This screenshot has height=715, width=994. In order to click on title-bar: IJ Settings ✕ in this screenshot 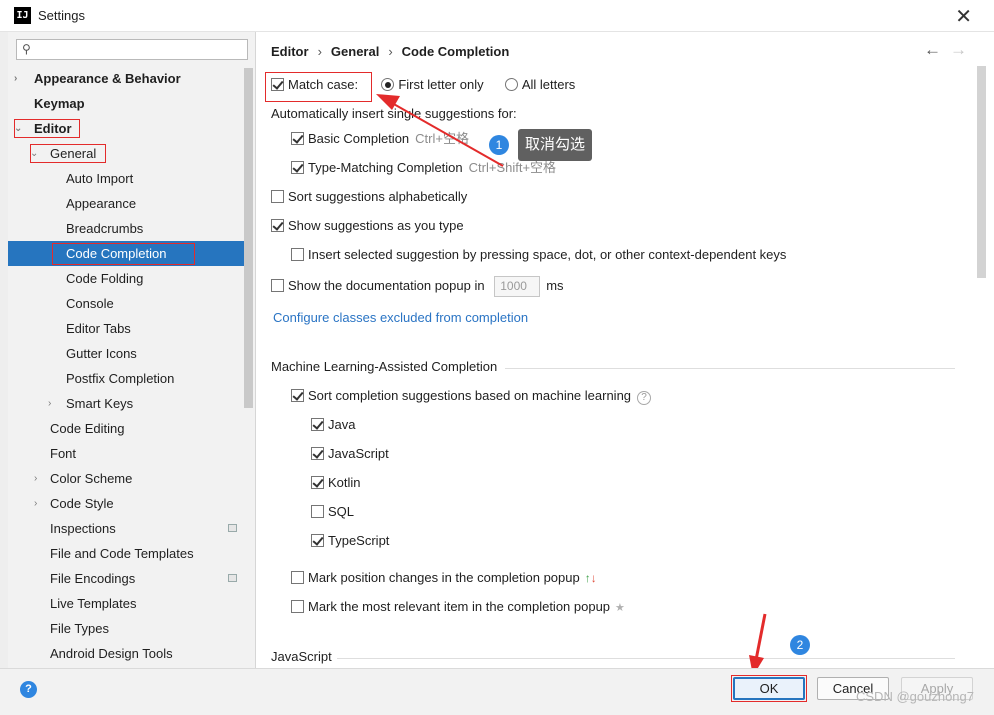, I will do `click(497, 16)`.